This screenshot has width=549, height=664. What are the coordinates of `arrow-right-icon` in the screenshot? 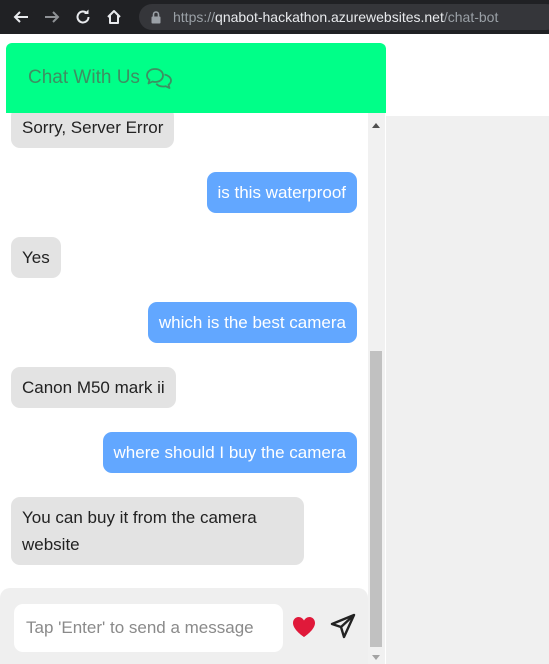 It's located at (52, 17).